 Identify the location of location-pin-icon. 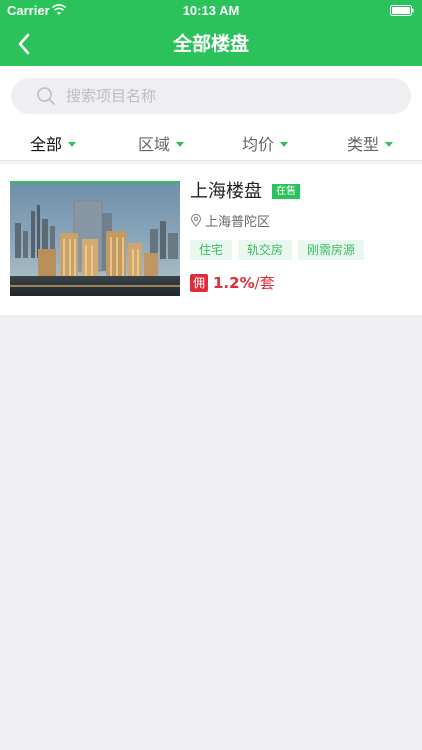
(196, 220).